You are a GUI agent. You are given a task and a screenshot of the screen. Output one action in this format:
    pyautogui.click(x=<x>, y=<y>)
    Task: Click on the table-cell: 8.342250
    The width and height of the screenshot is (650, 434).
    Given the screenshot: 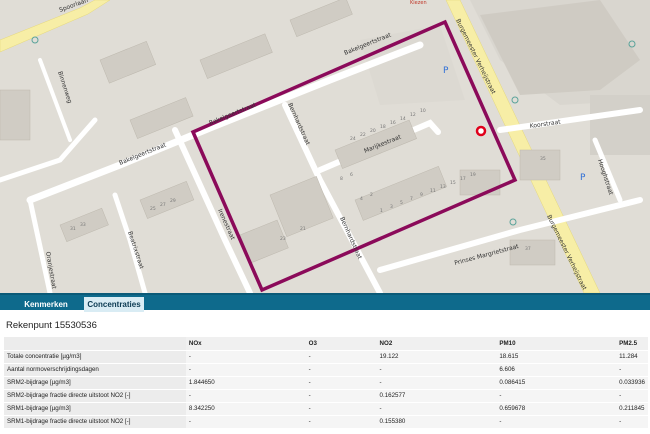 What is the action you would take?
    pyautogui.click(x=245, y=409)
    